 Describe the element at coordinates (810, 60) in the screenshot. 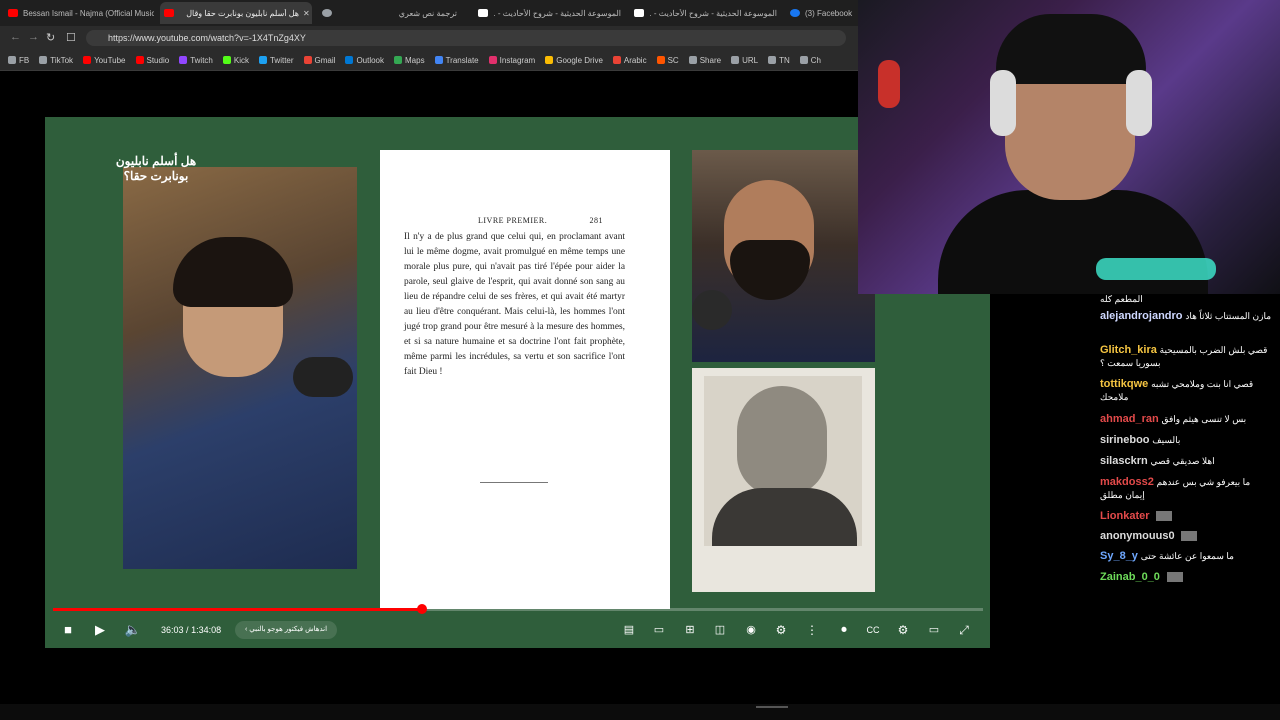

I see `bookmark-ch: Ch` at that location.